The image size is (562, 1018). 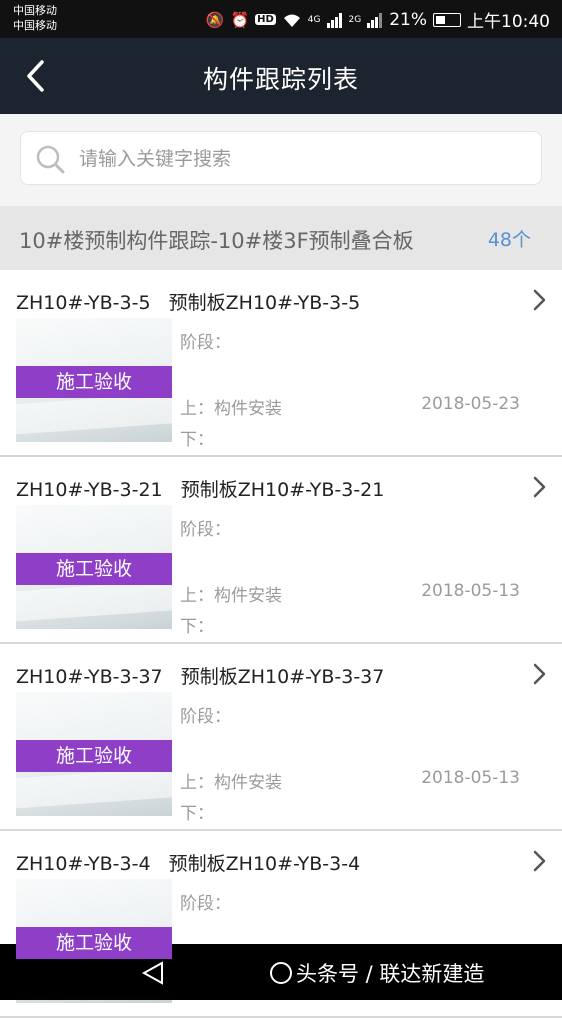 I want to click on status-icons: 🔕 ⏰ HD 4G 2G 21% 上午10:40, so click(x=377, y=20).